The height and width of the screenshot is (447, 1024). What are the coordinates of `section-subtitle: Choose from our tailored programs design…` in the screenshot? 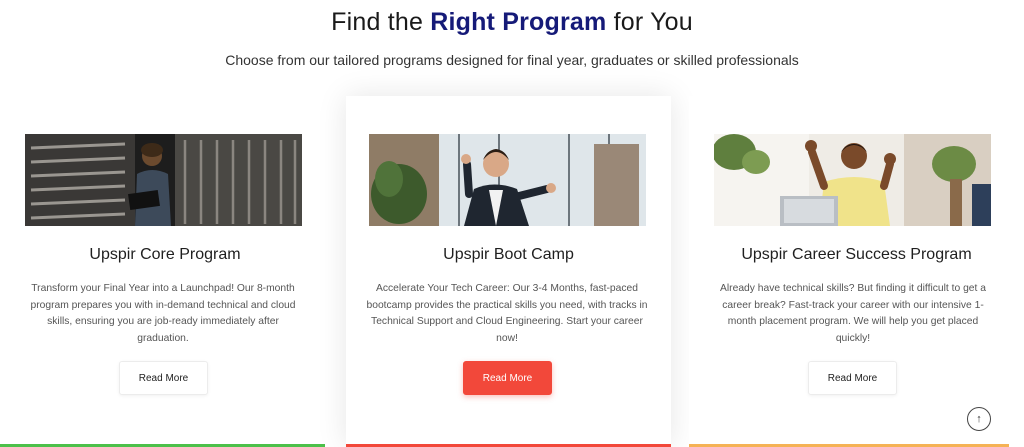 It's located at (512, 60).